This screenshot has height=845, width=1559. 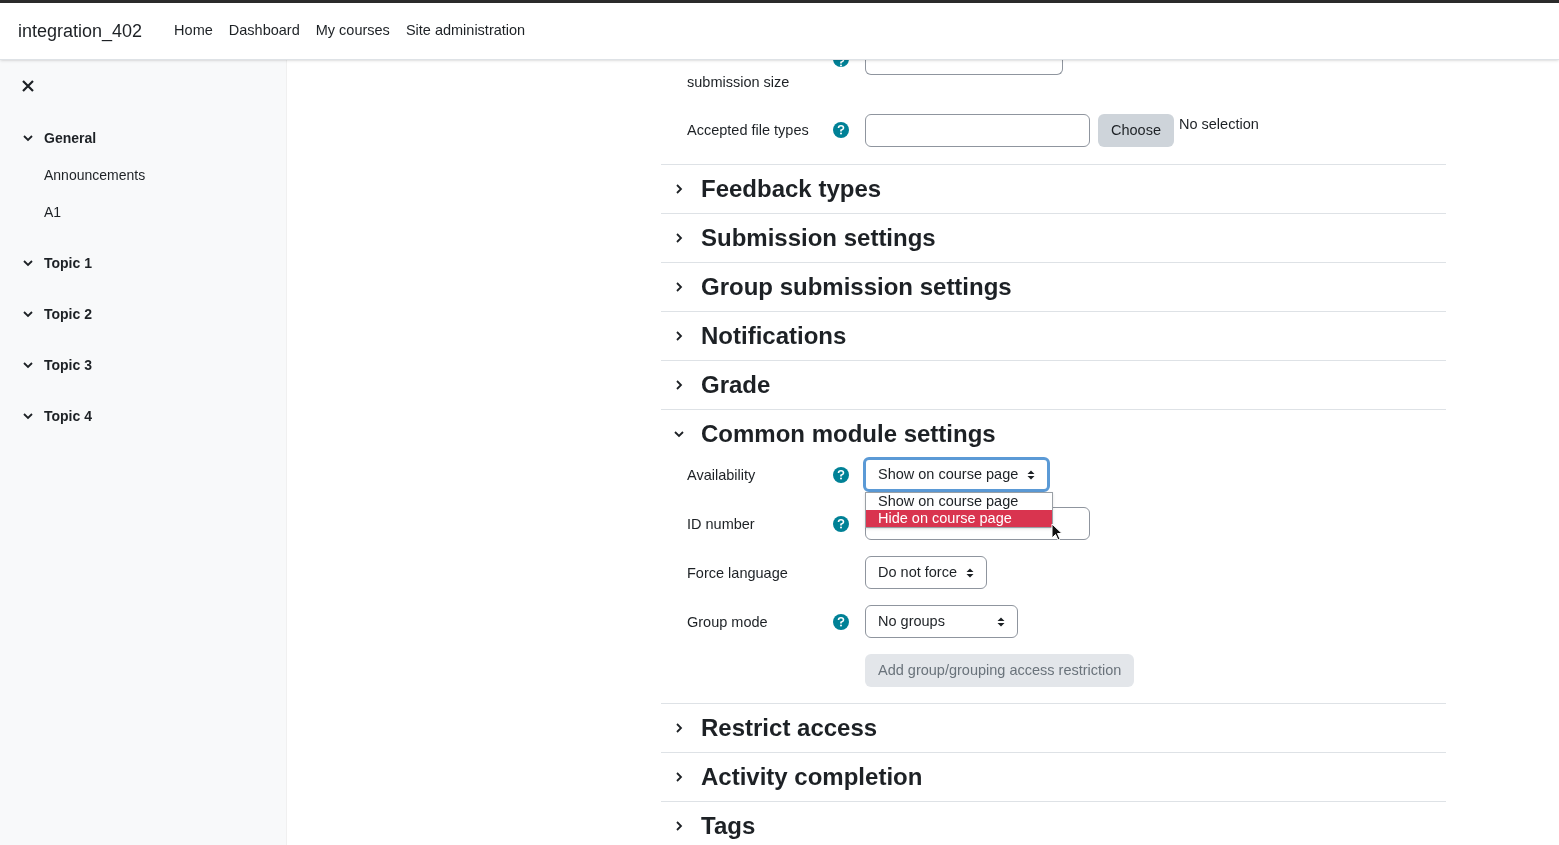 I want to click on close-icon, so click(x=28, y=85).